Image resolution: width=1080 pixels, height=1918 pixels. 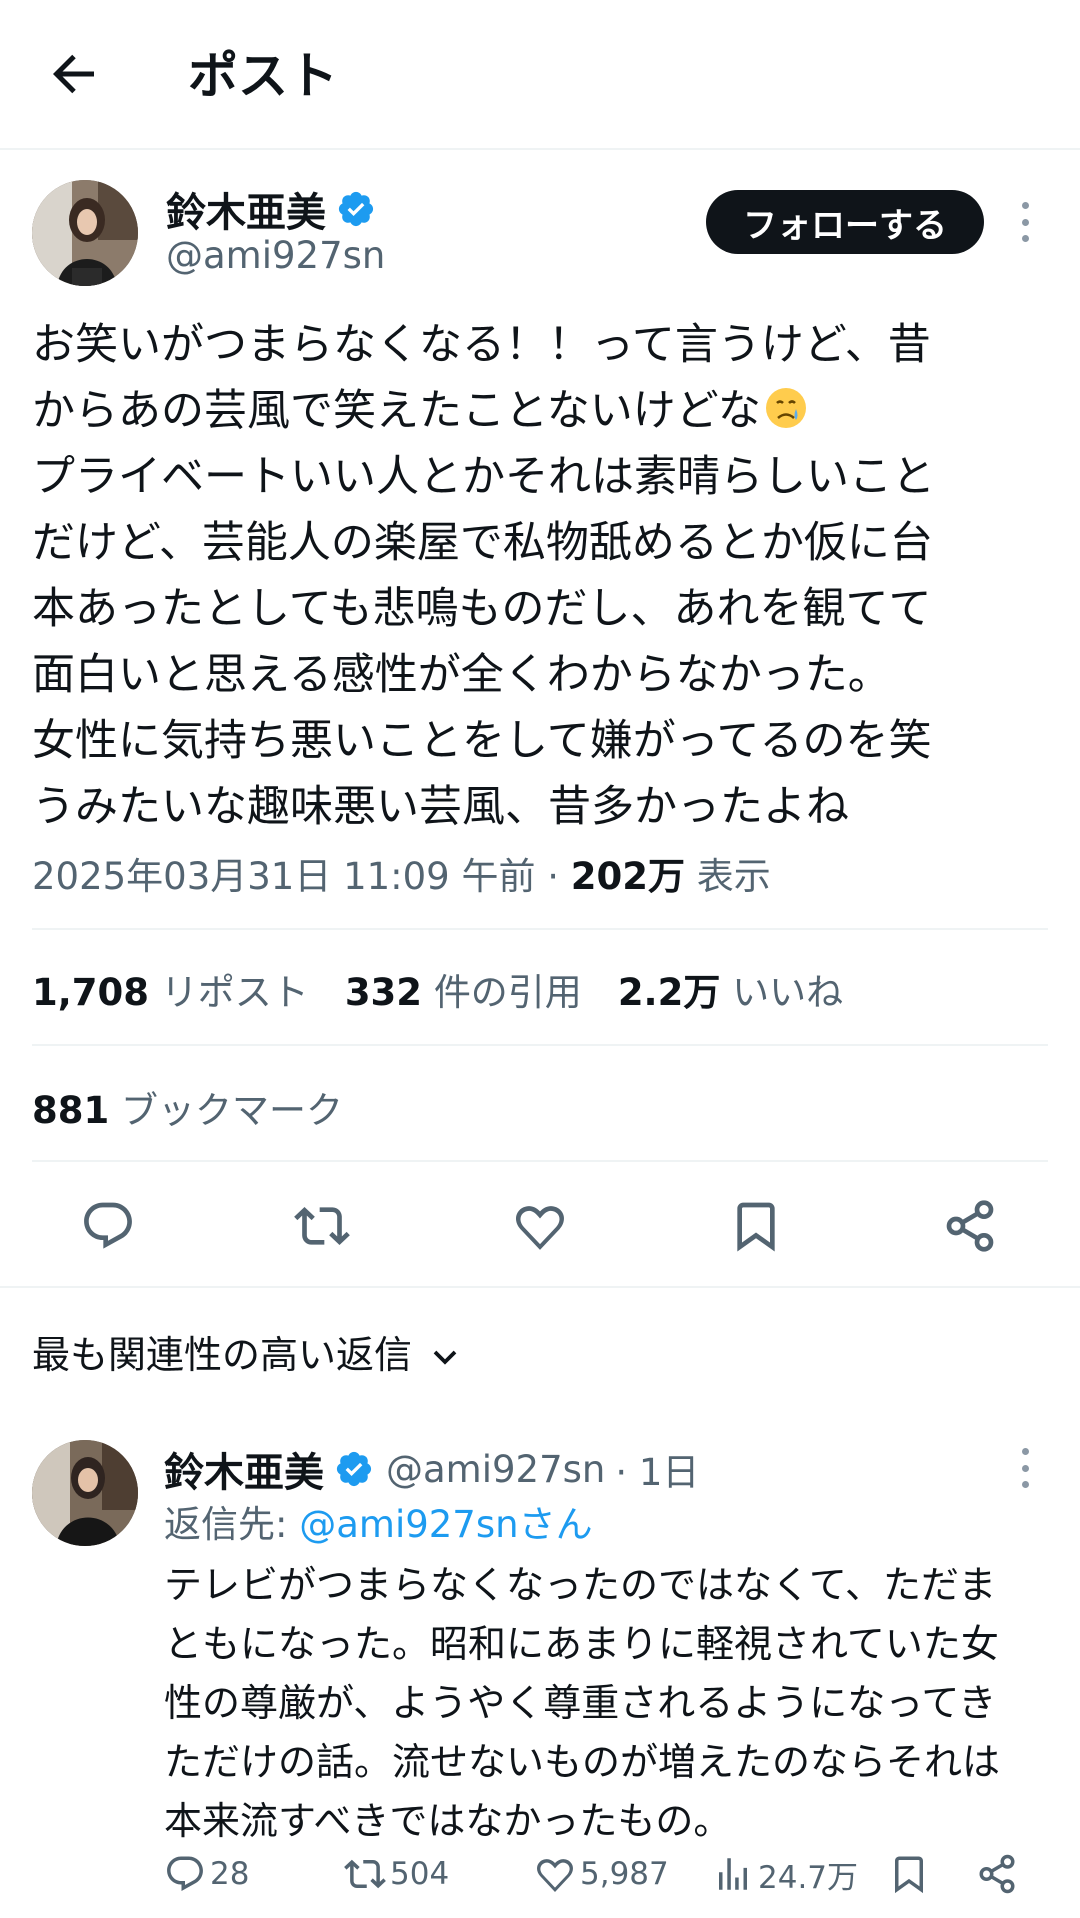 I want to click on replies-sort-dropdown: 最も関連性の高い返信, so click(x=246, y=1351).